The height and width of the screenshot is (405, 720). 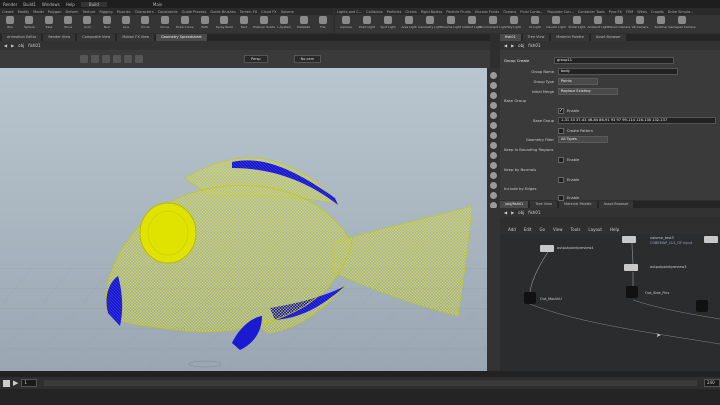 What do you see at coordinates (84, 59) in the screenshot?
I see `select-tool-icon` at bounding box center [84, 59].